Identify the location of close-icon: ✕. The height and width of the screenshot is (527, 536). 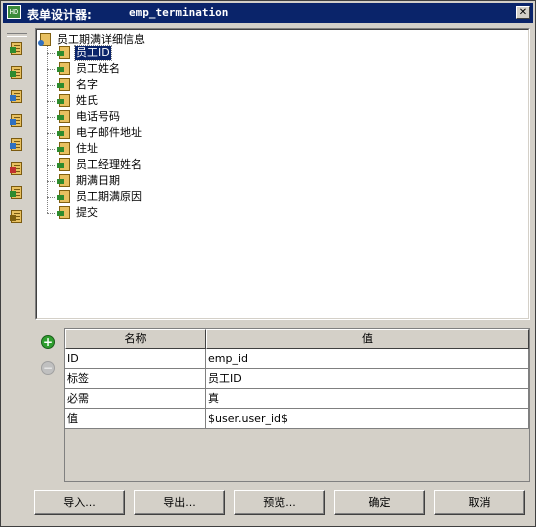
(523, 12).